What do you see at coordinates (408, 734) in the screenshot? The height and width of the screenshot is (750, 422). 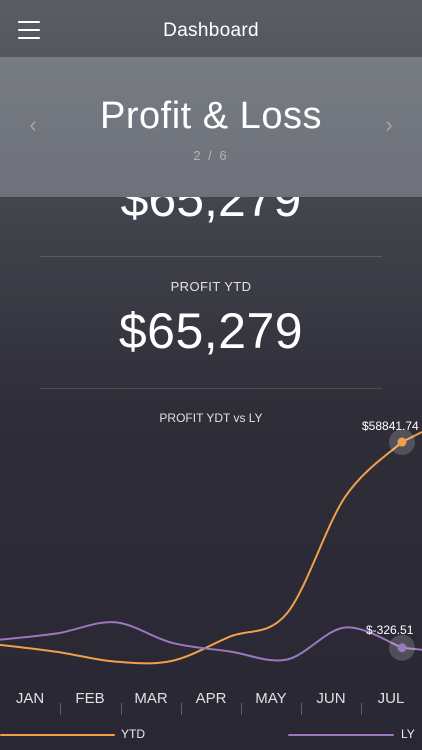 I see `legend-ly-label: LY` at bounding box center [408, 734].